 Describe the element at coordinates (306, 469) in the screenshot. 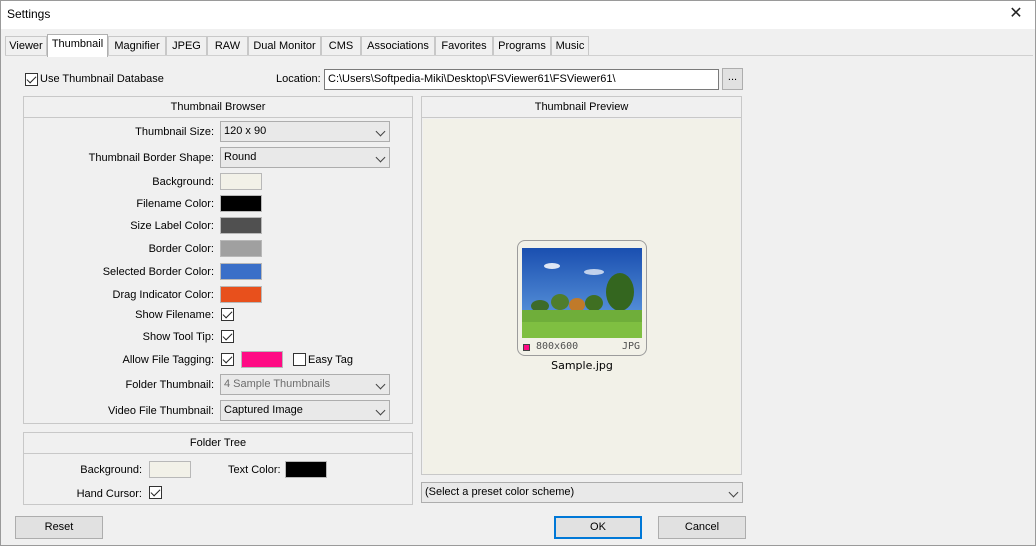

I see `text-color-swatch` at that location.